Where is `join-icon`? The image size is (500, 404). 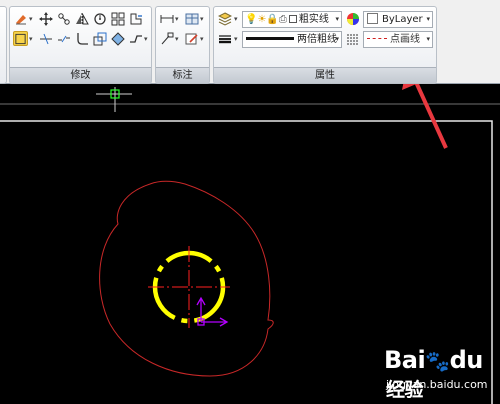
join-icon is located at coordinates (135, 38).